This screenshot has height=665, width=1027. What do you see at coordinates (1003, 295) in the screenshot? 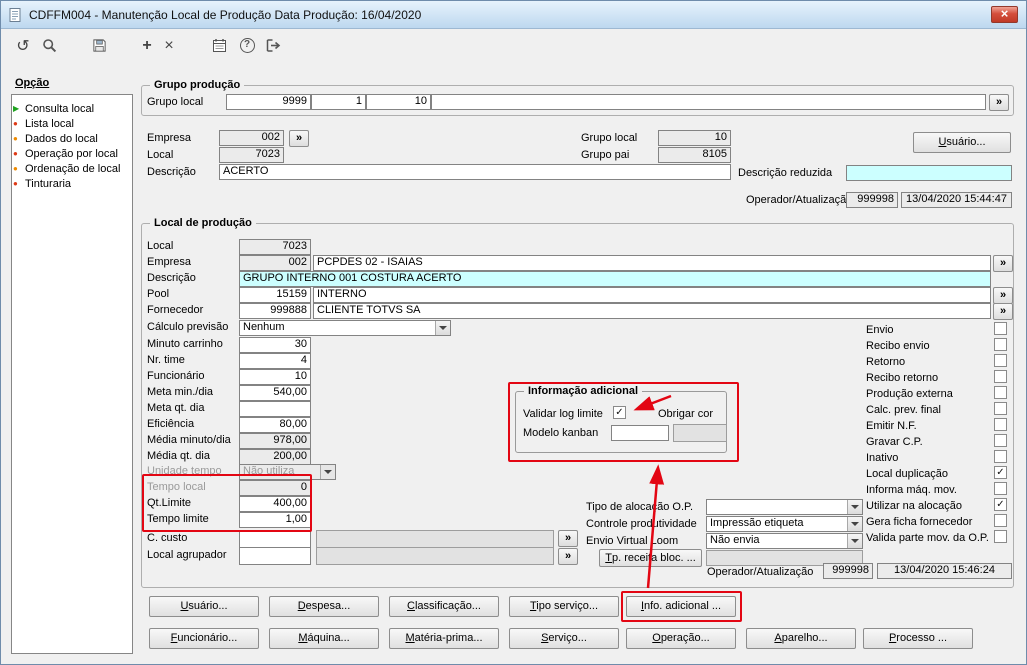
I see `pool-lookup-button: »` at bounding box center [1003, 295].